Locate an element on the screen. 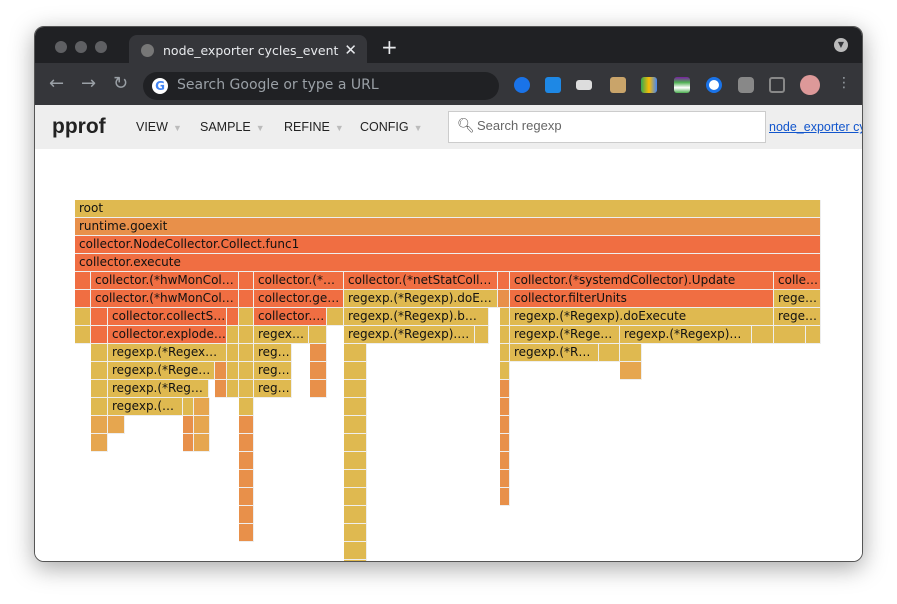 This screenshot has width=897, height=604. flame-frame: collector.NodeCollector.Collect.func1 is located at coordinates (448, 245).